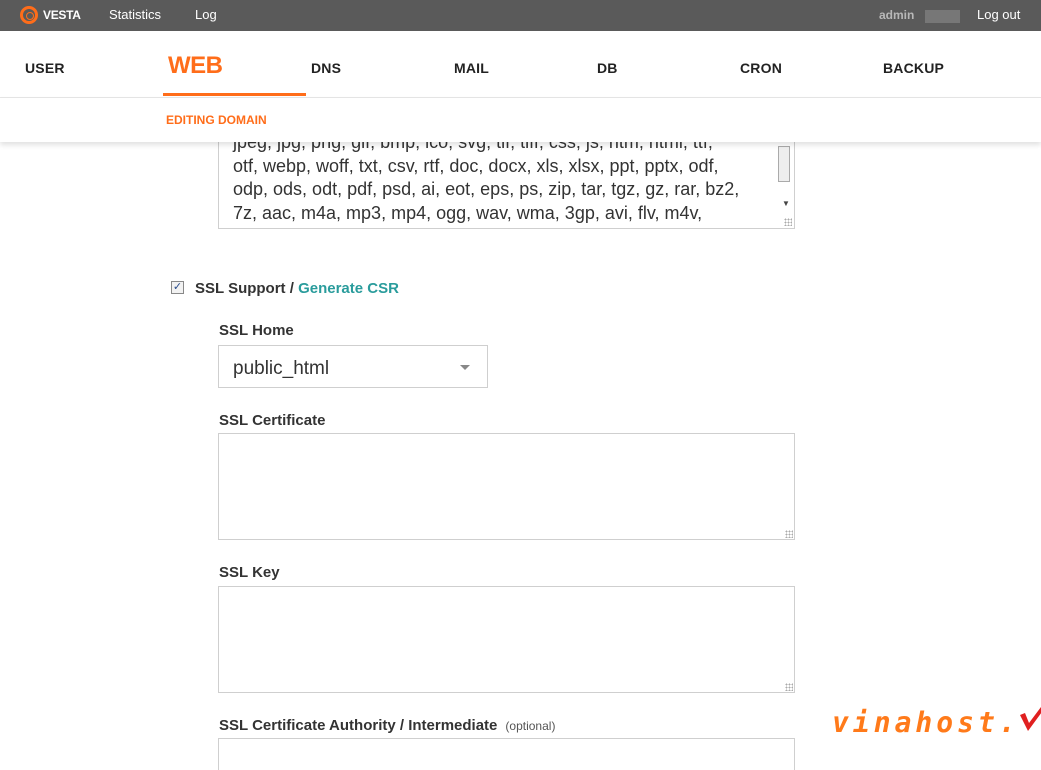 The image size is (1041, 770). Describe the element at coordinates (942, 16) in the screenshot. I see `user-info-redacted` at that location.